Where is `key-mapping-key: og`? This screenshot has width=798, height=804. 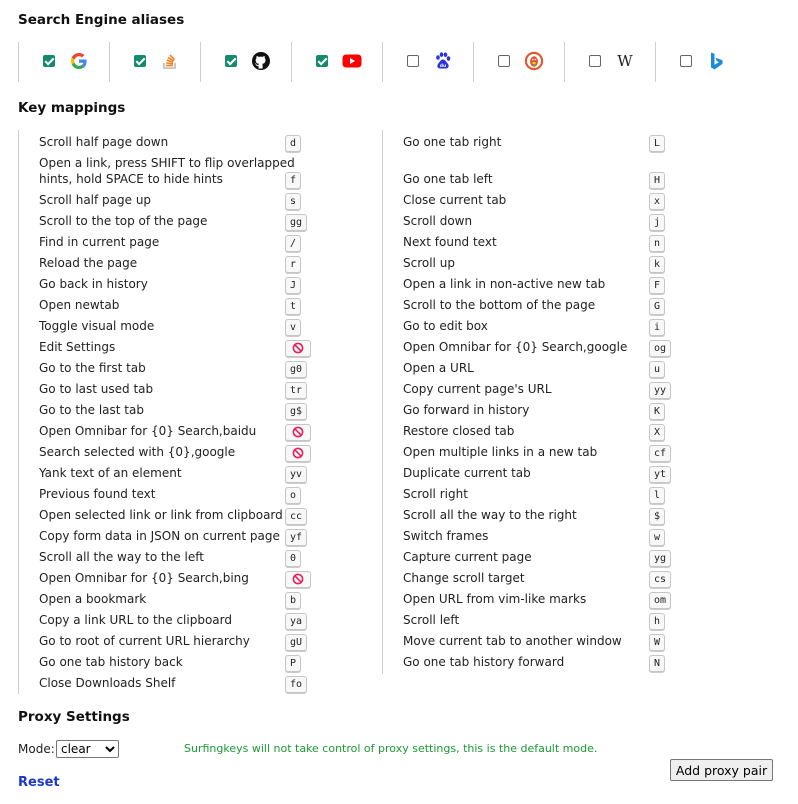
key-mapping-key: og is located at coordinates (660, 348).